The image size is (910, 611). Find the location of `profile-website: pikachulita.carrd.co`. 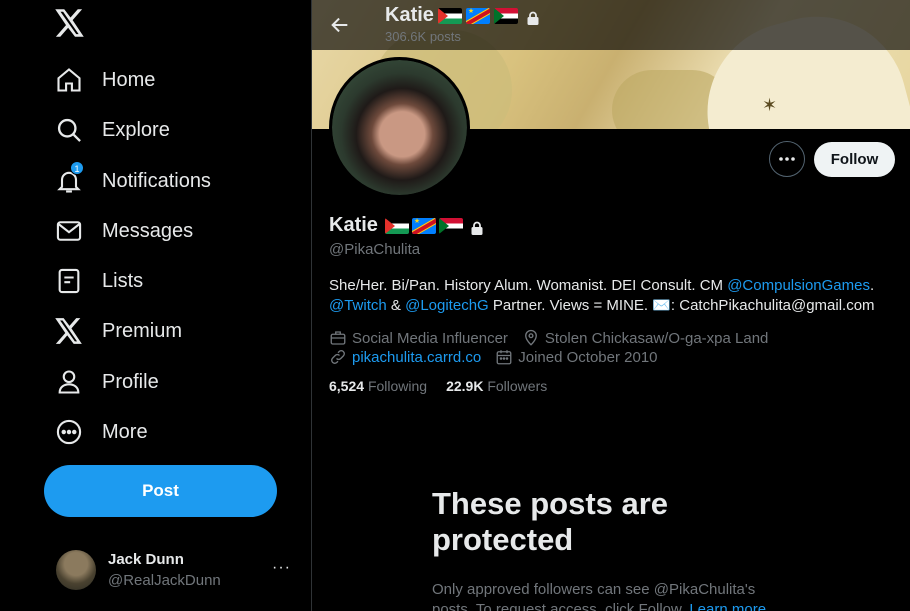

profile-website: pikachulita.carrd.co is located at coordinates (405, 357).